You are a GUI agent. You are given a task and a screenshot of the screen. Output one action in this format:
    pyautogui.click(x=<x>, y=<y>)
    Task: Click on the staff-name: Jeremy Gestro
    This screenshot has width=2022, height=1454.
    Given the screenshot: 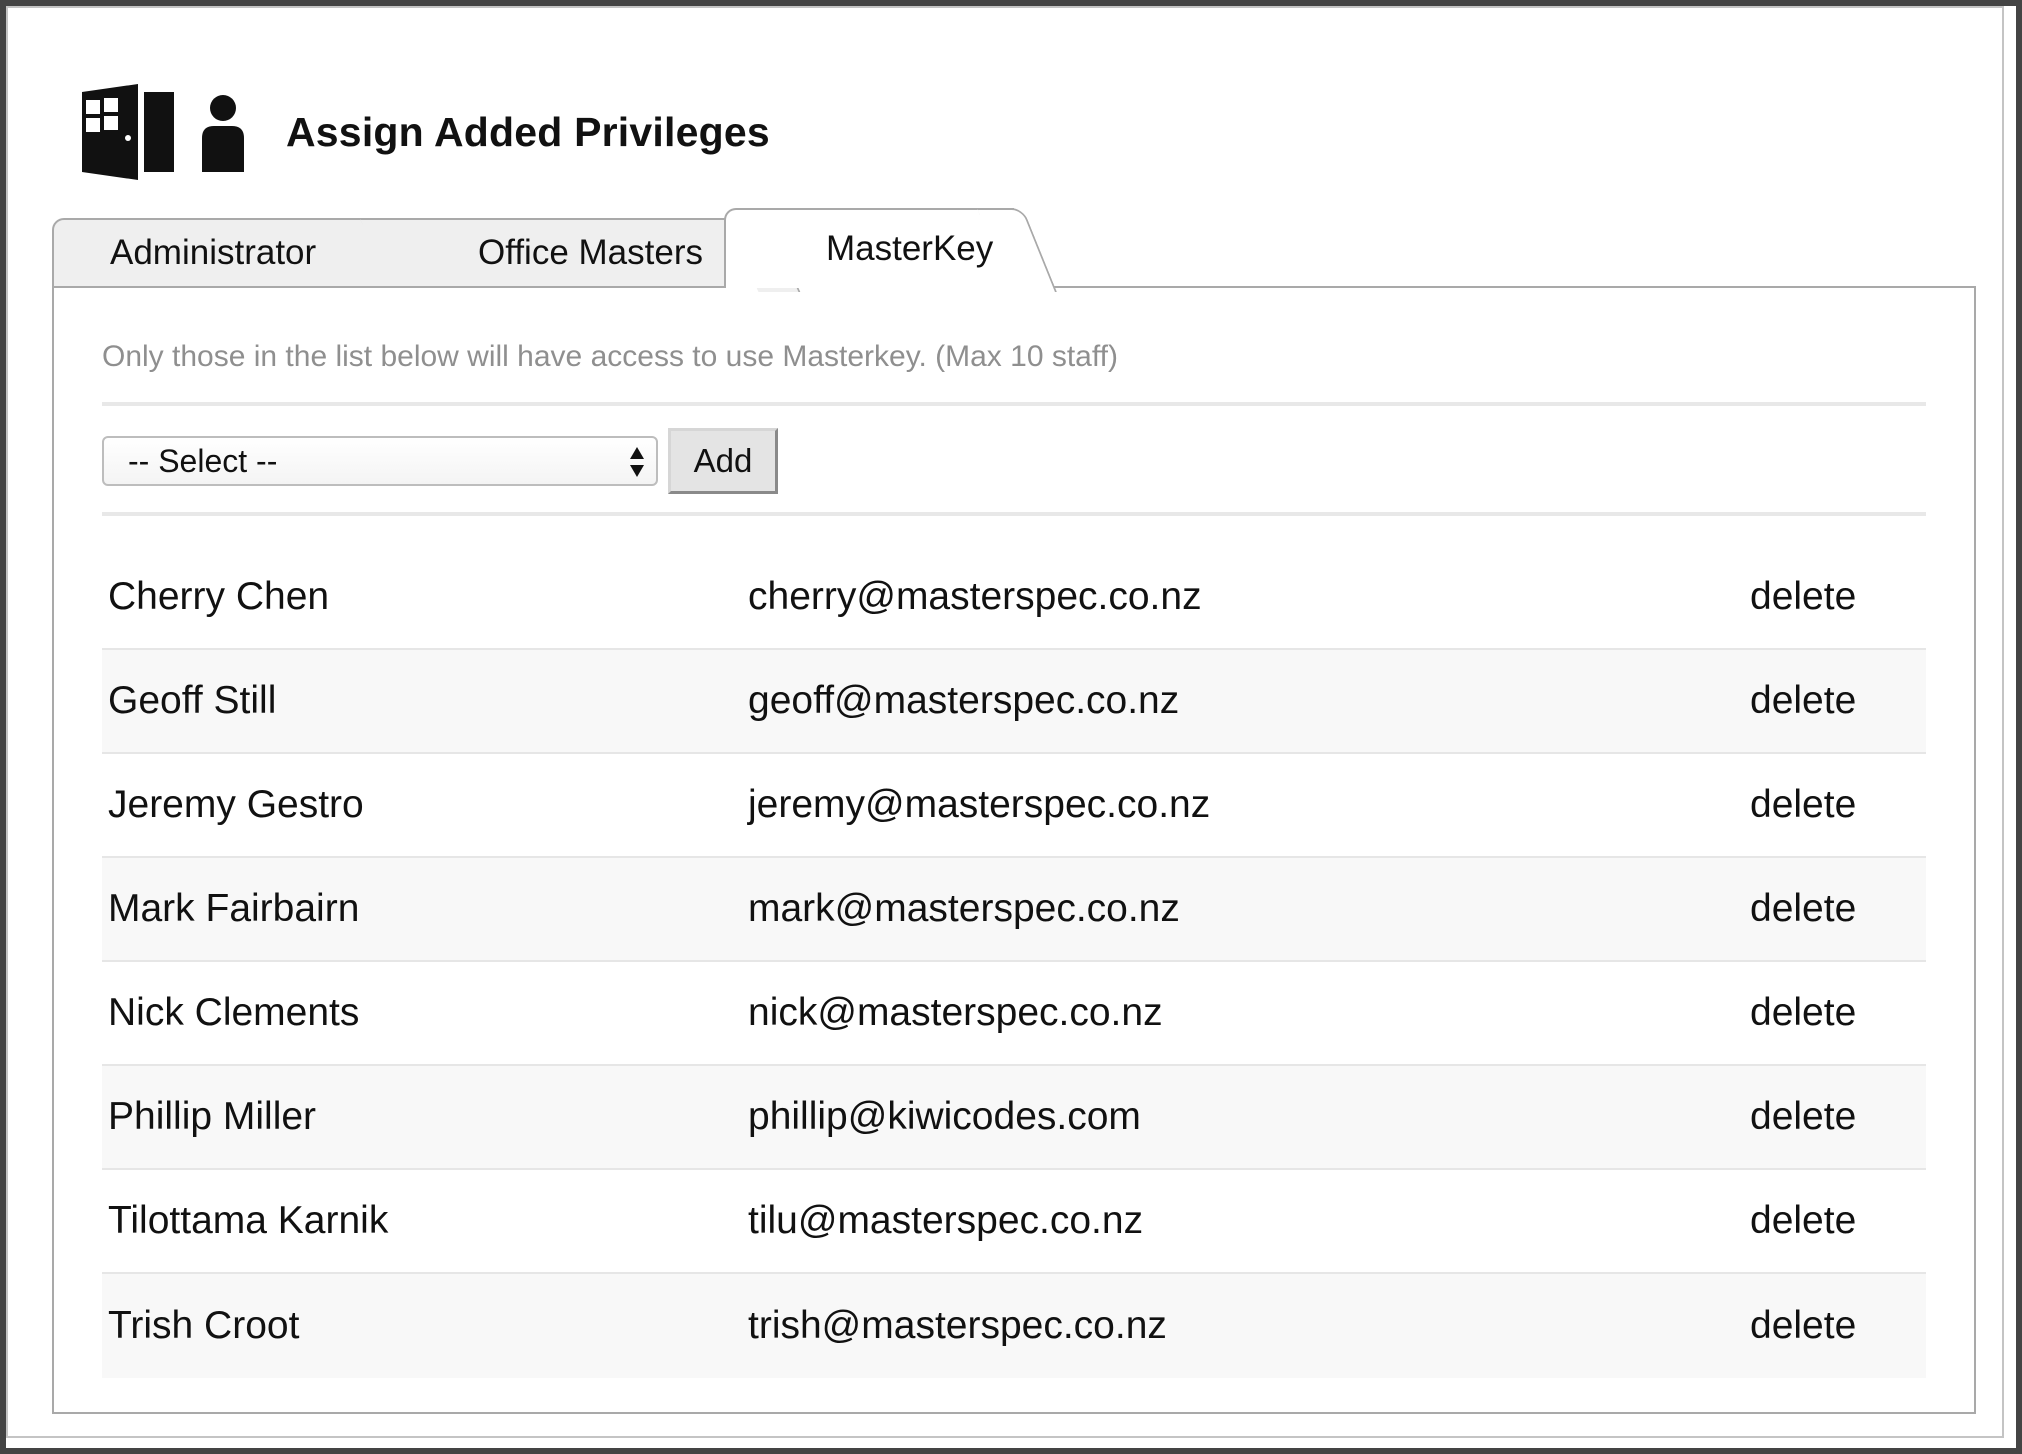 What is the action you would take?
    pyautogui.click(x=236, y=804)
    